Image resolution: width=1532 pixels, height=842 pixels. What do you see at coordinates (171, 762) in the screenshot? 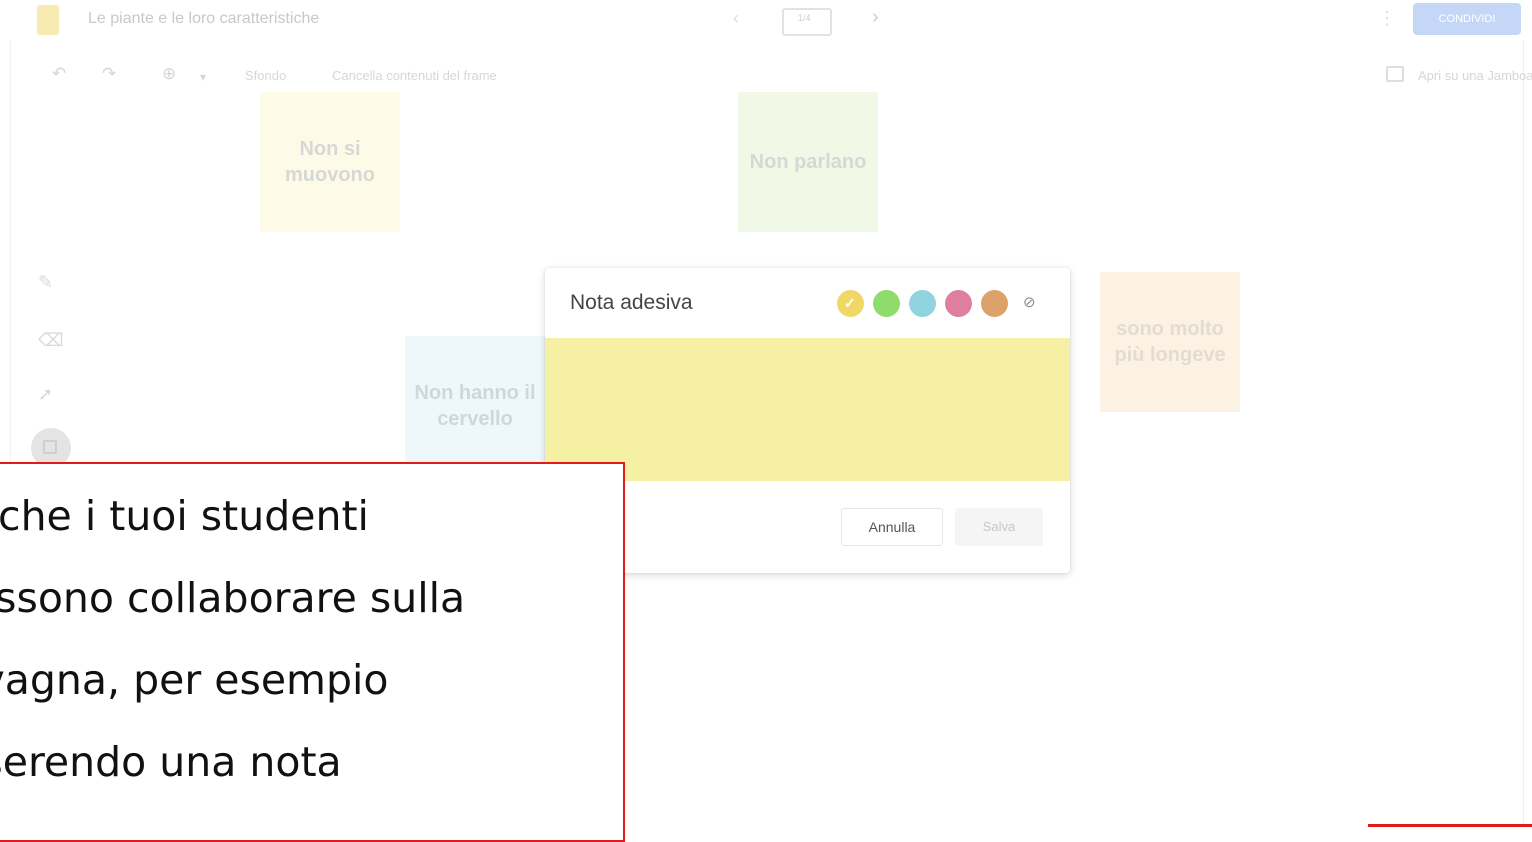
I see `caption-line: inserendo una nota` at bounding box center [171, 762].